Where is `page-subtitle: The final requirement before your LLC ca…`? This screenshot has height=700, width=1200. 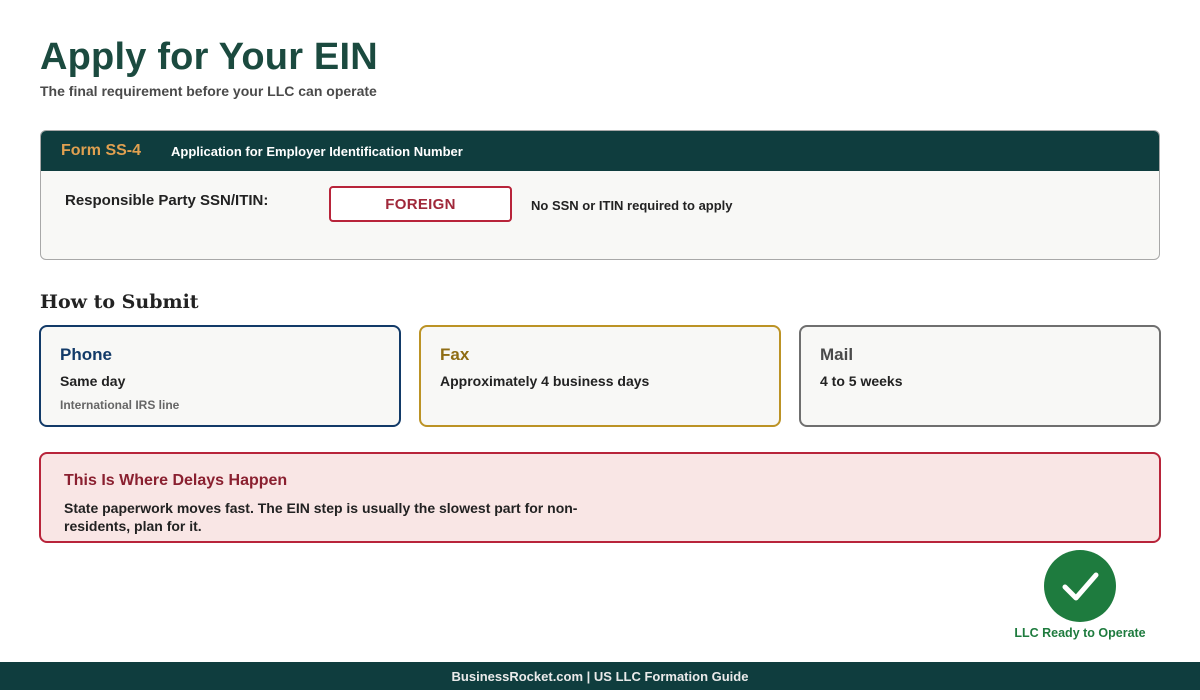
page-subtitle: The final requirement before your LLC ca… is located at coordinates (208, 91).